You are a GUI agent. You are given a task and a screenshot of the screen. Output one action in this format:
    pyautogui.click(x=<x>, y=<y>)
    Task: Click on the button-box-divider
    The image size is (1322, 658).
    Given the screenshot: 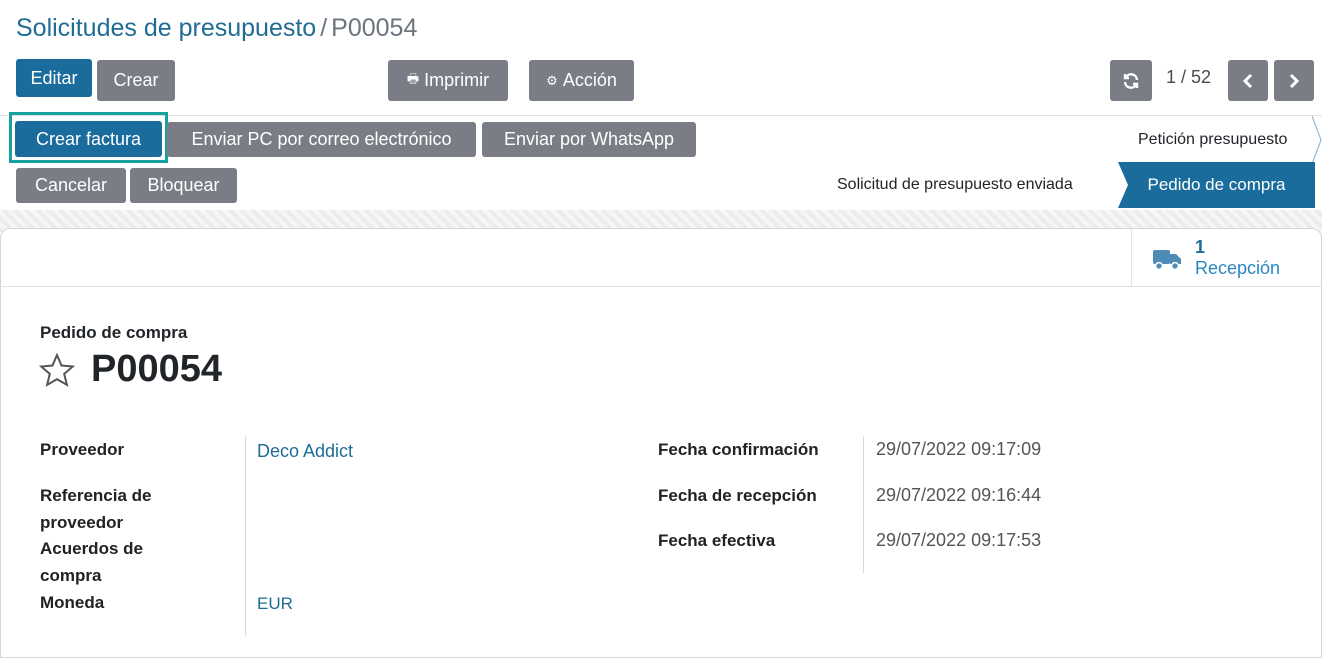 What is the action you would take?
    pyautogui.click(x=661, y=286)
    